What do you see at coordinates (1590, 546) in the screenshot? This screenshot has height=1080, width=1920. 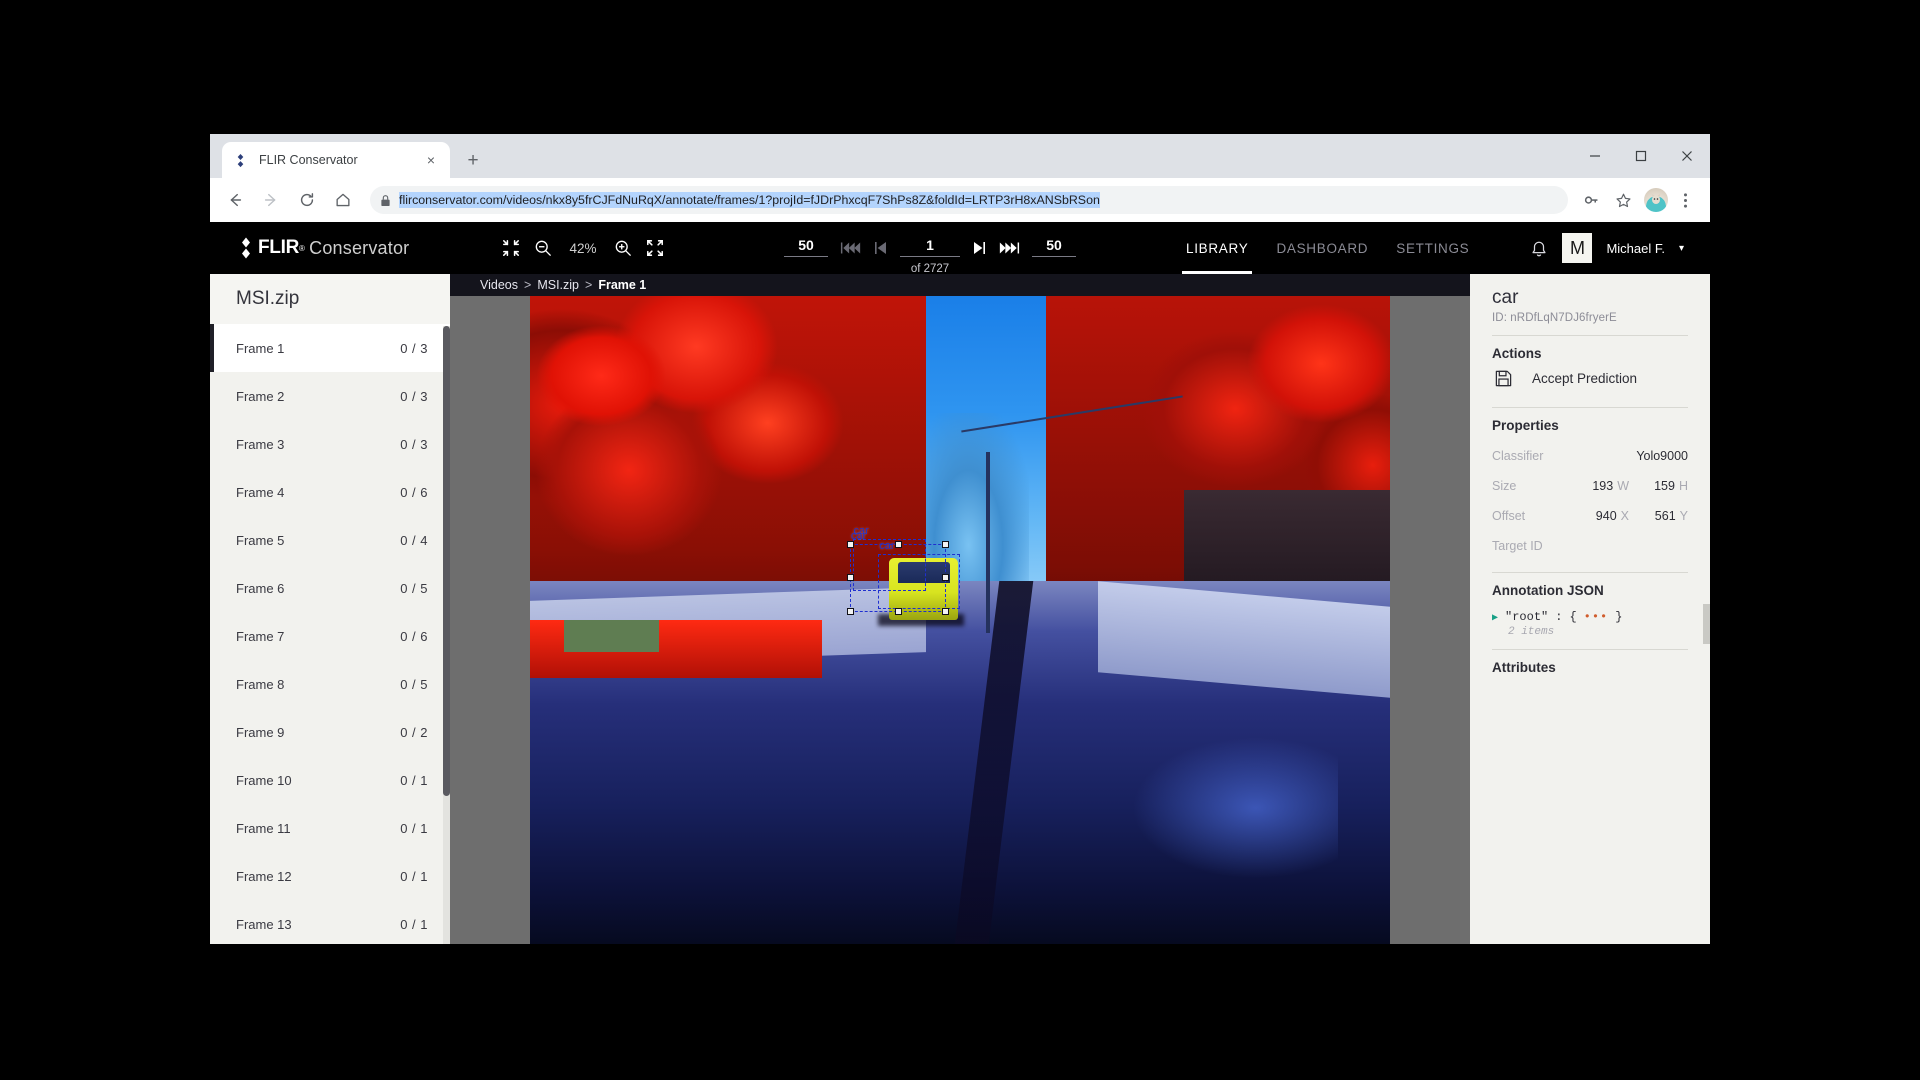 I see `property-row-target-id: Target ID` at bounding box center [1590, 546].